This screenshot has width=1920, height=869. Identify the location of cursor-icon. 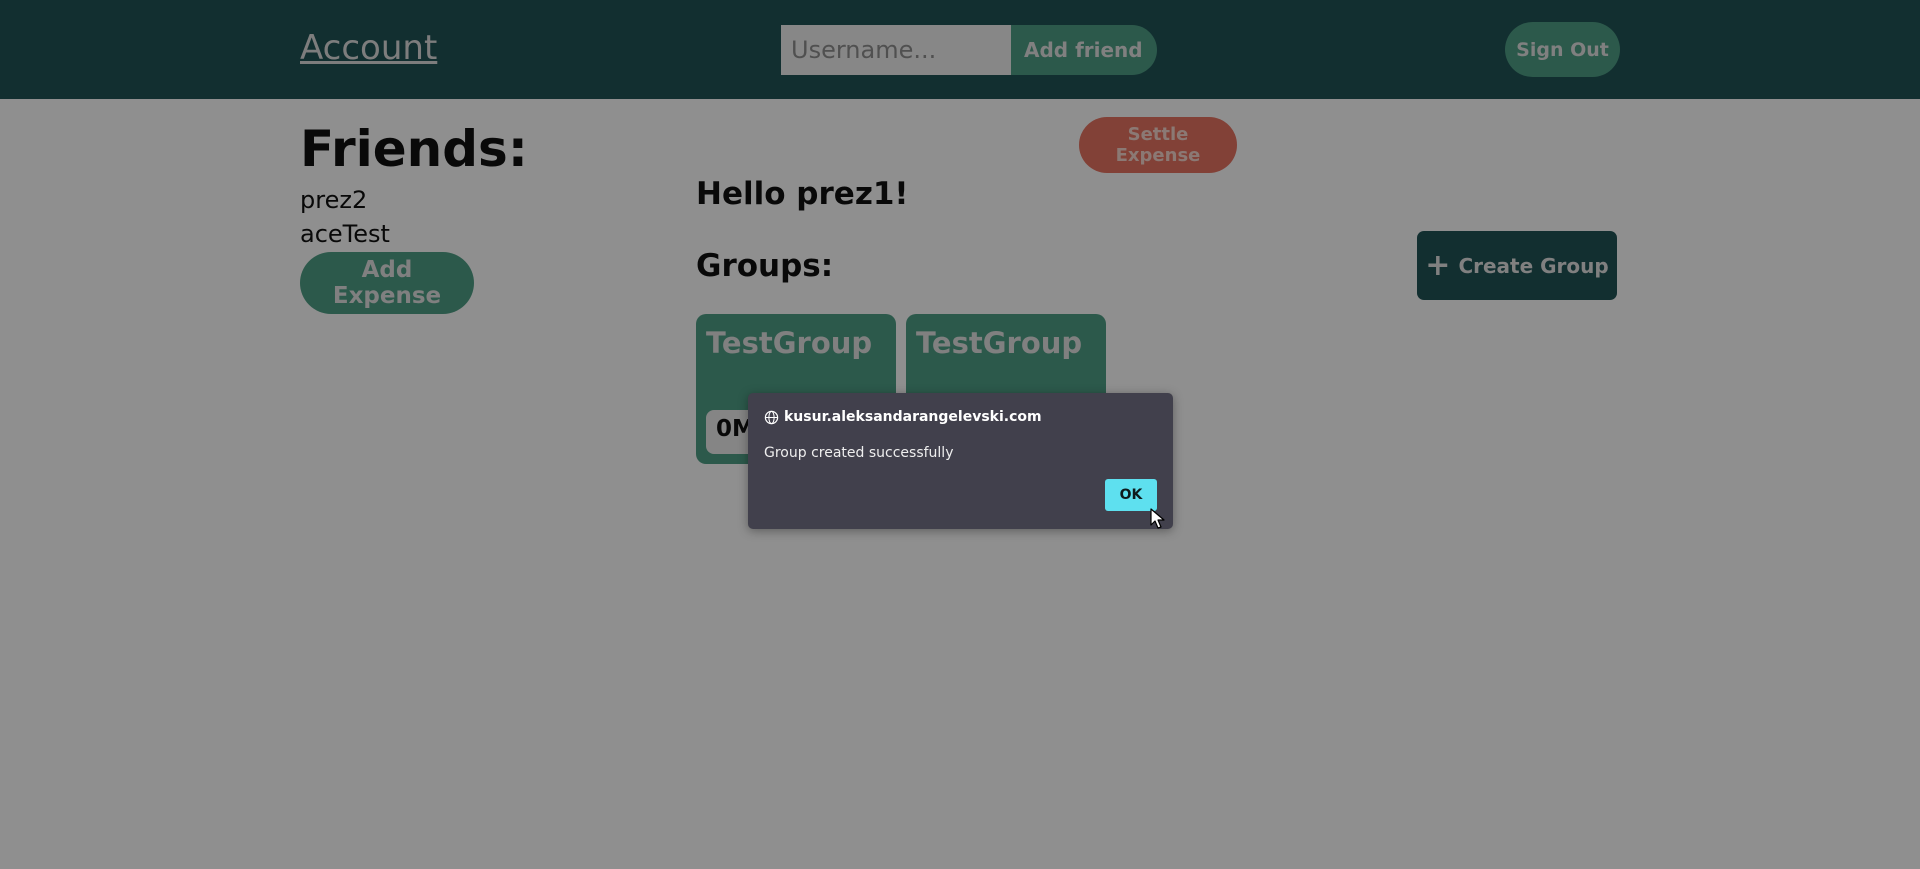
(1157, 518).